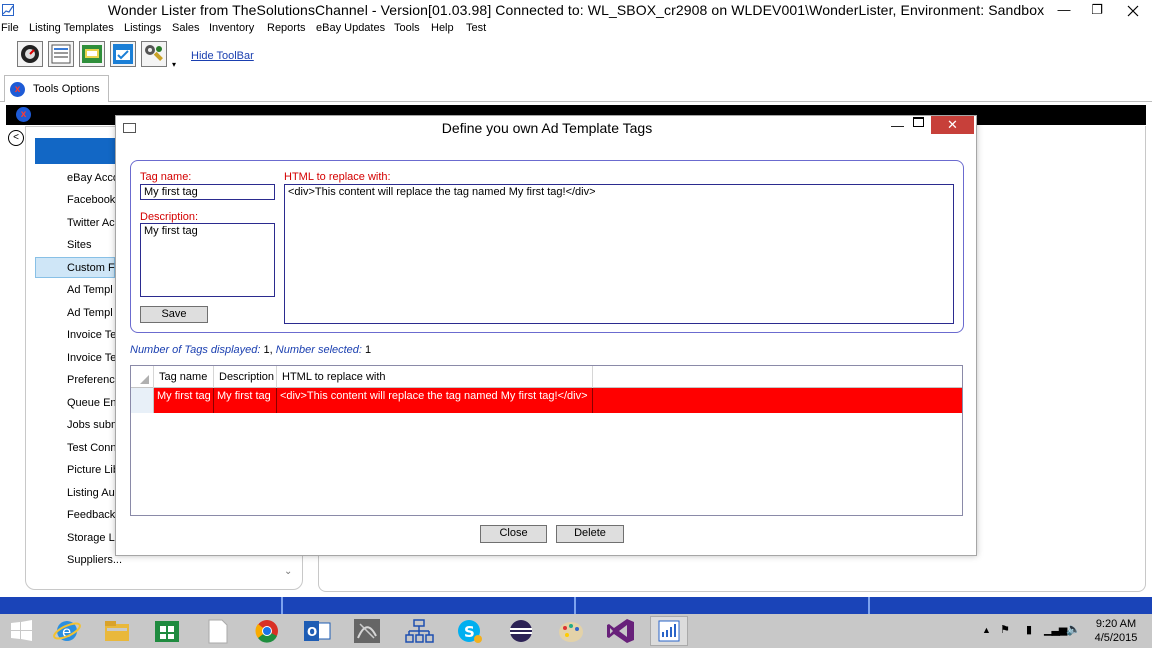  What do you see at coordinates (1073, 629) in the screenshot?
I see `tray-volume-icon: 🔈` at bounding box center [1073, 629].